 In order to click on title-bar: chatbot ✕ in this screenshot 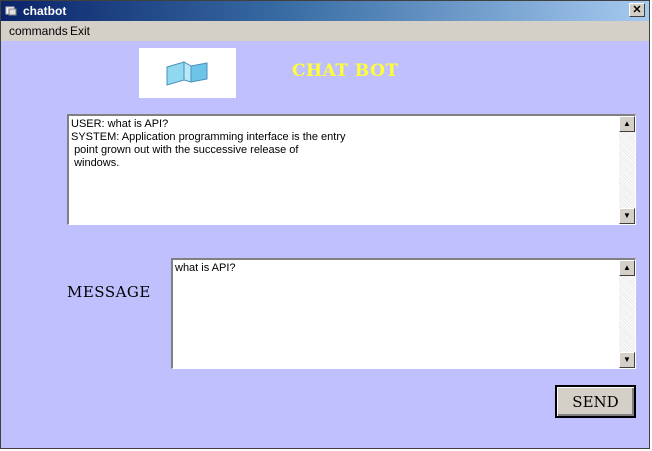, I will do `click(325, 11)`.